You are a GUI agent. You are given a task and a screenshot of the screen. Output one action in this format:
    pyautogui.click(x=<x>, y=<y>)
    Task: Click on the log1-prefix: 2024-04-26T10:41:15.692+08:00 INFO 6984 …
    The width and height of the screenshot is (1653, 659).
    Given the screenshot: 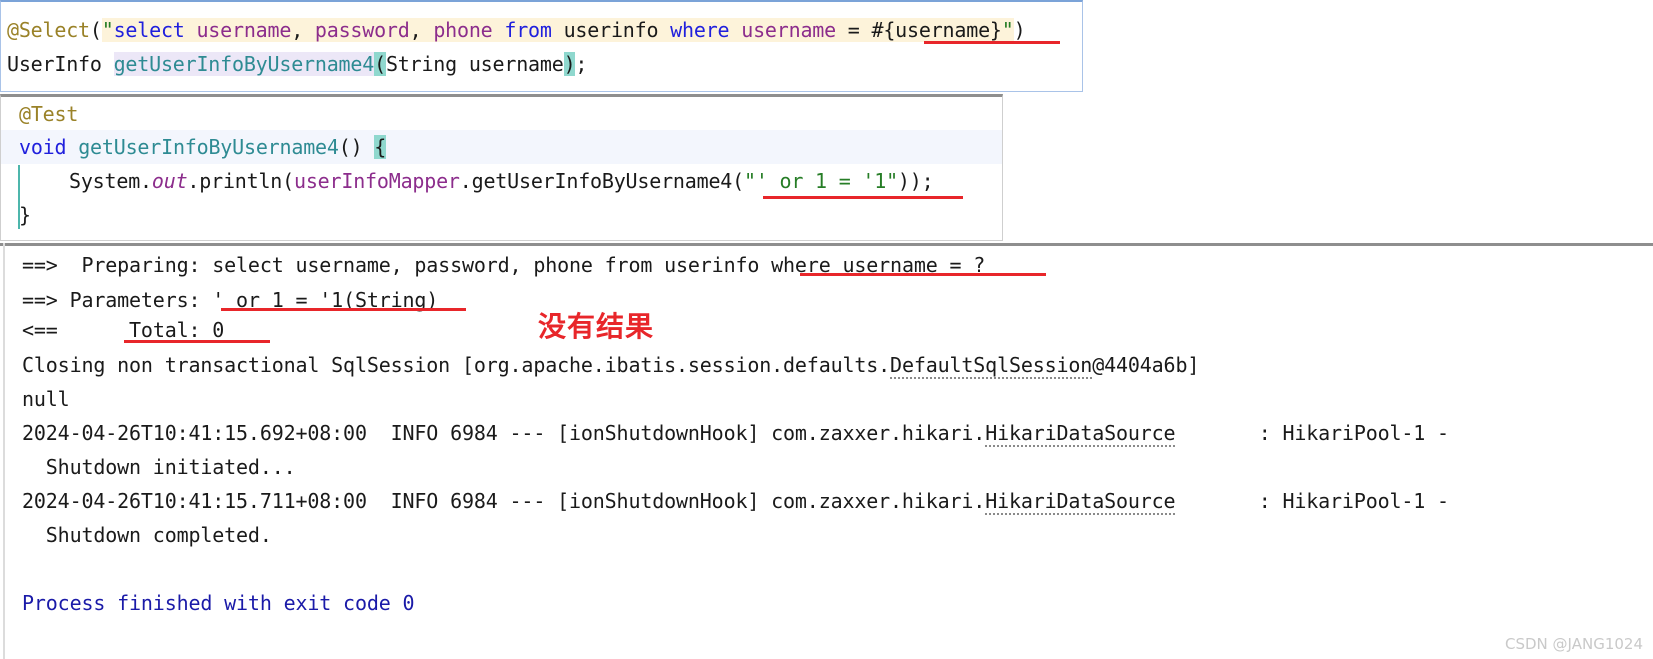 What is the action you would take?
    pyautogui.click(x=504, y=433)
    